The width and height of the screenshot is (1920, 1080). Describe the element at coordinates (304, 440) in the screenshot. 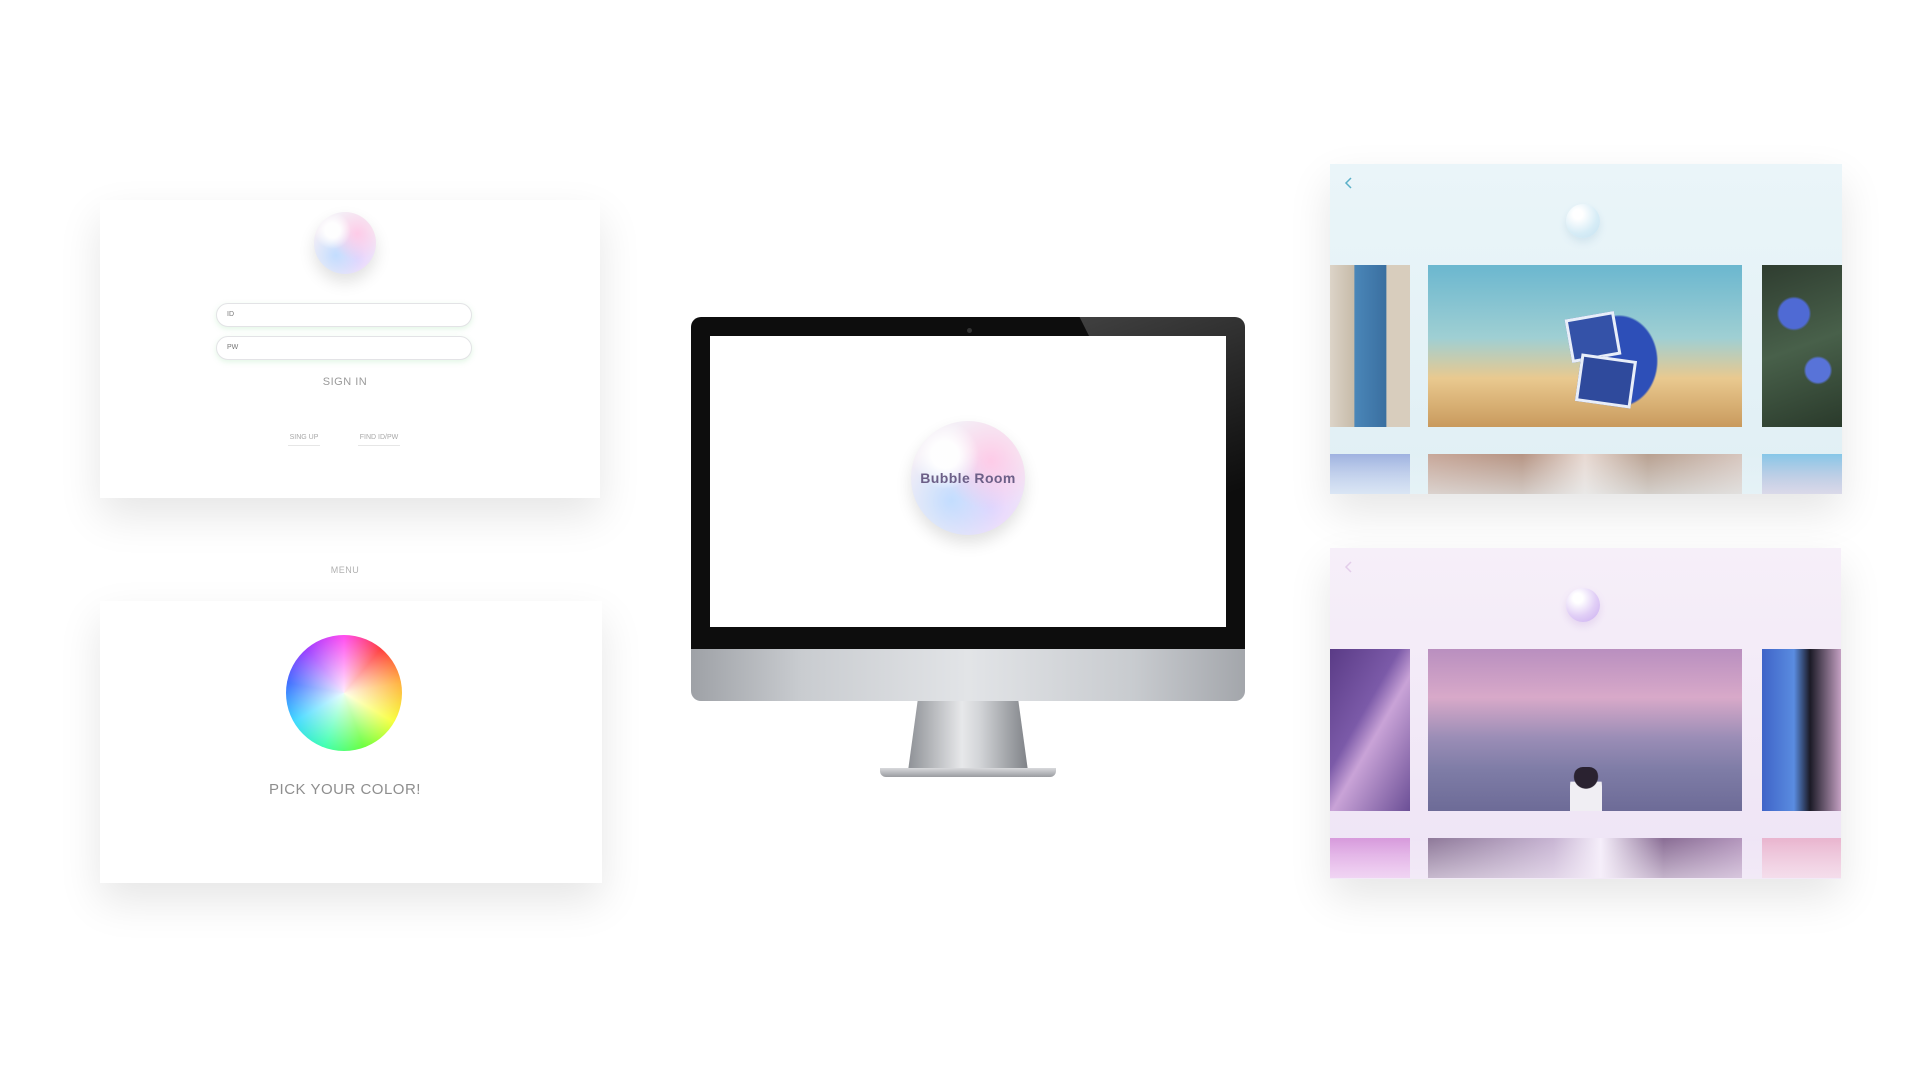

I see `sign-up-link: SING UP` at that location.